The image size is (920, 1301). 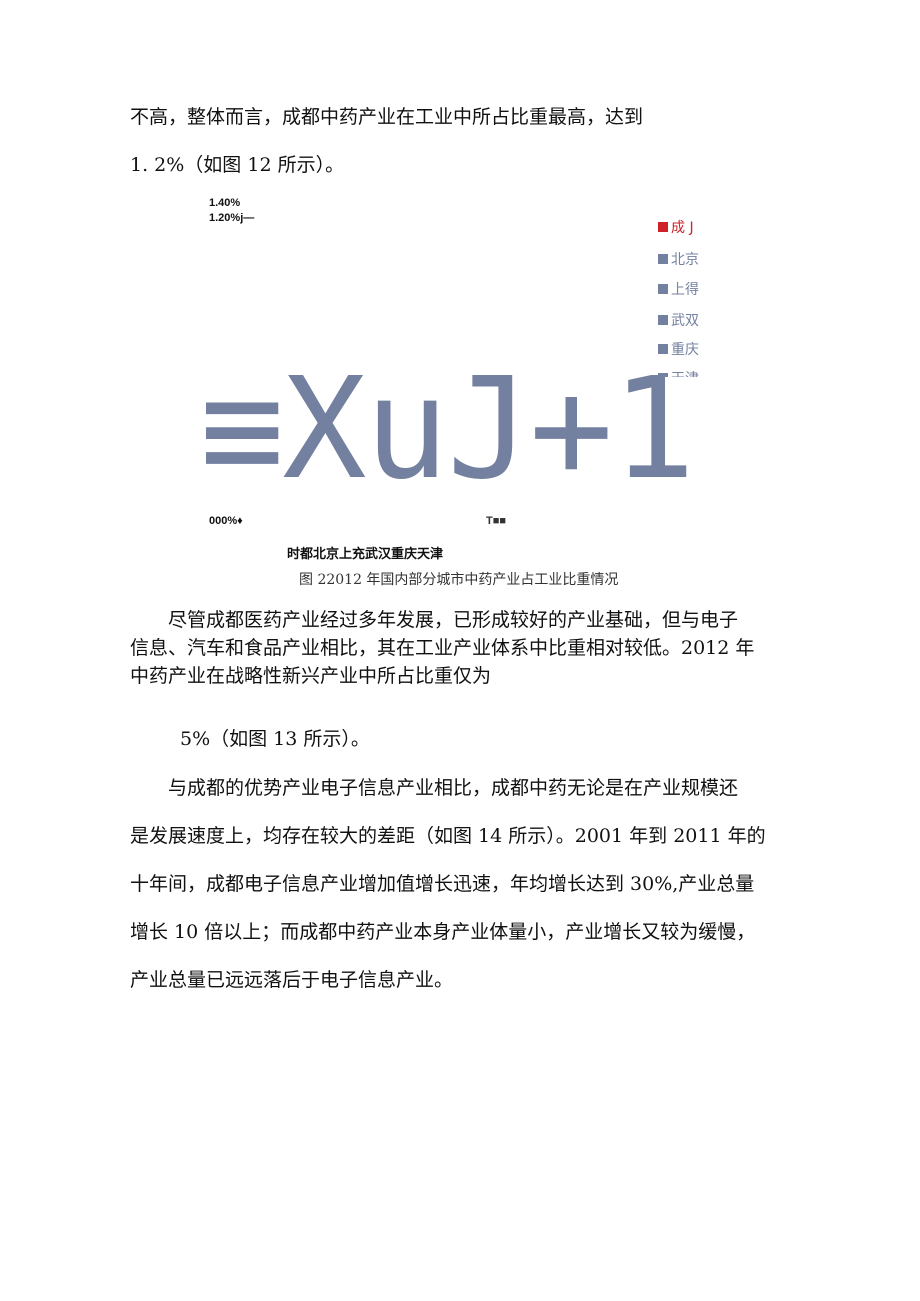 I want to click on legend-label: 上得, so click(x=685, y=290).